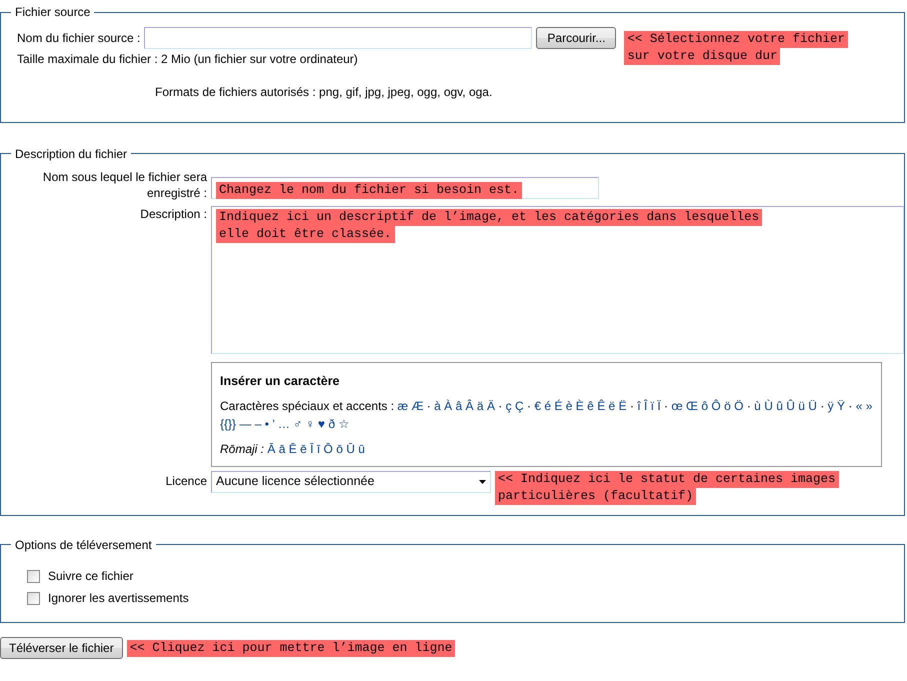 This screenshot has width=907, height=681. Describe the element at coordinates (702, 57) in the screenshot. I see `annotation-note: sur votre disque dur` at that location.